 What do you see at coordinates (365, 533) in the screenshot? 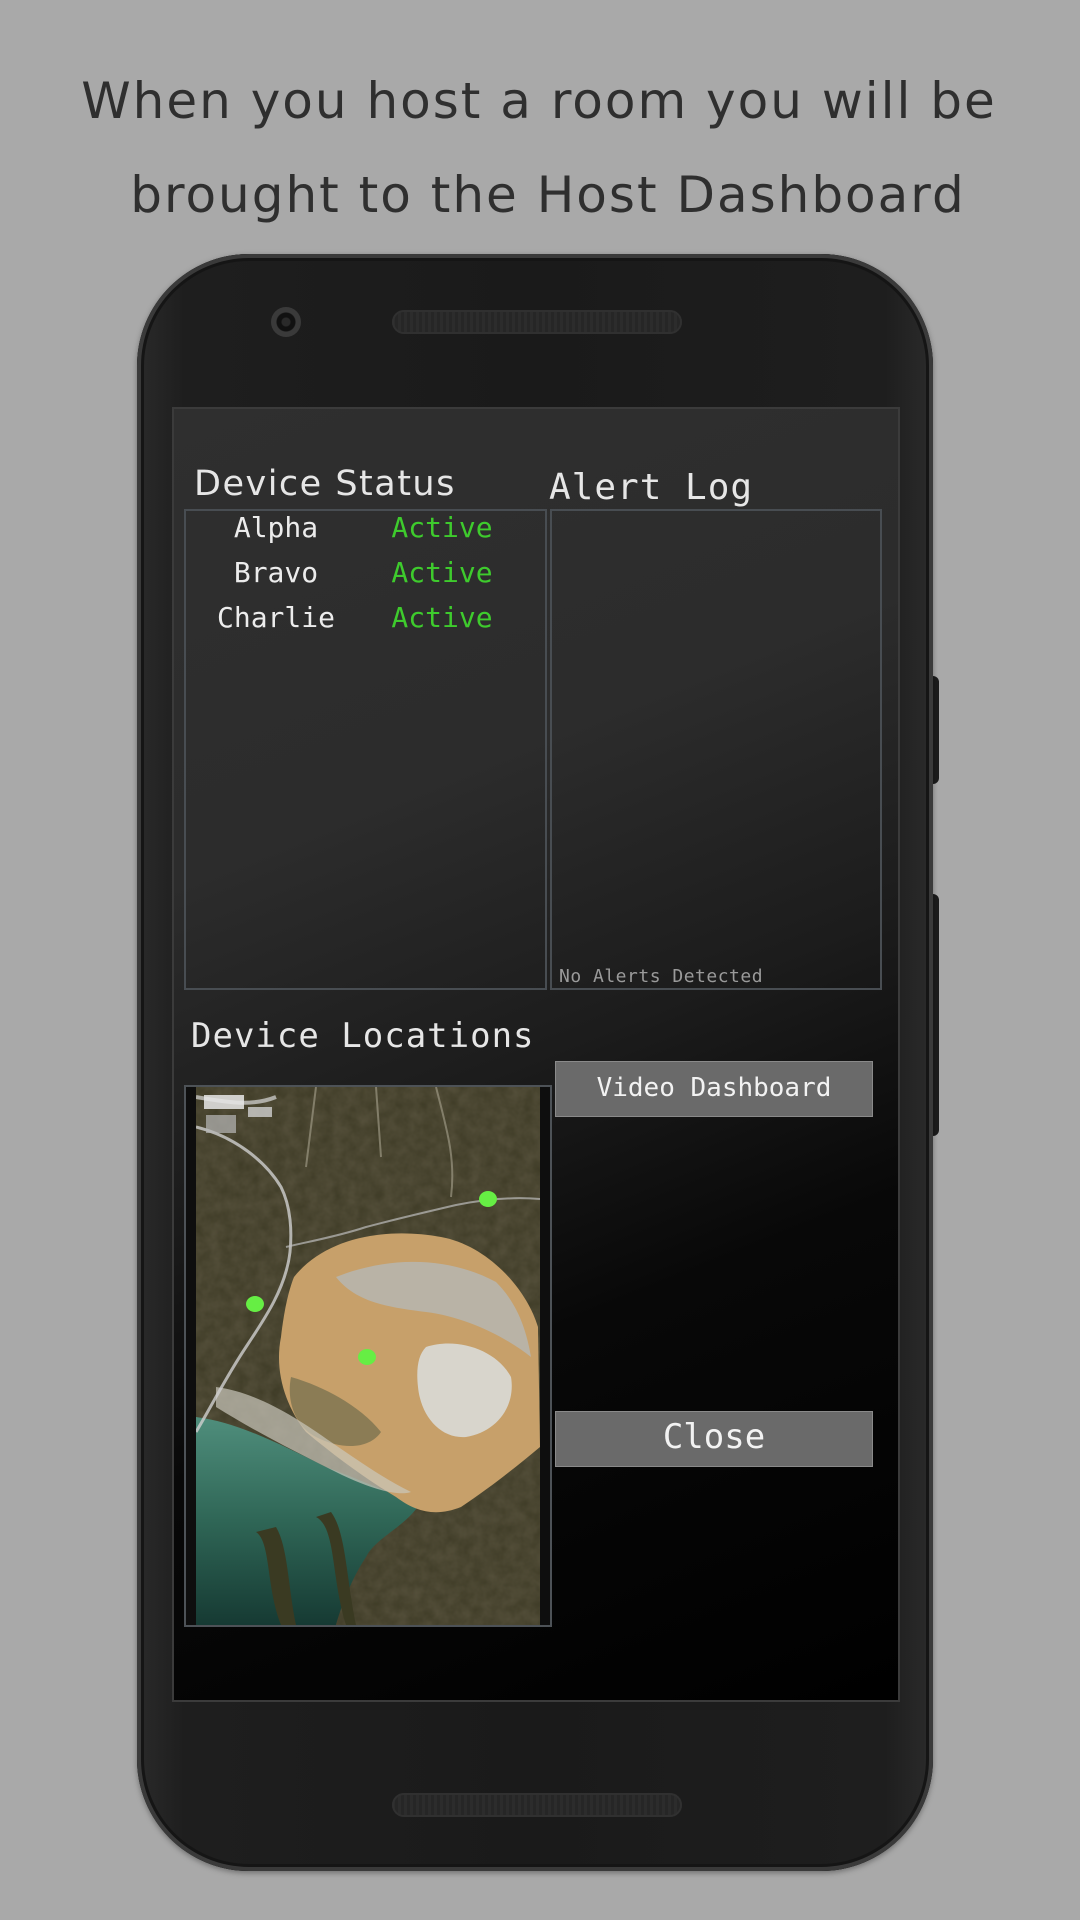
I see `device-row: Alpha Active` at bounding box center [365, 533].